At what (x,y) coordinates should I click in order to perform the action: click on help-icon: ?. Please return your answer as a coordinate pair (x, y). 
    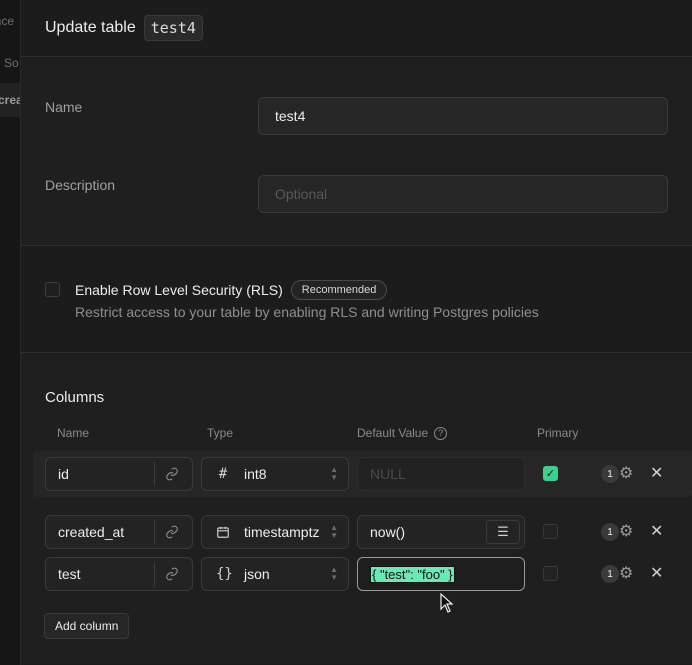
    Looking at the image, I should click on (441, 433).